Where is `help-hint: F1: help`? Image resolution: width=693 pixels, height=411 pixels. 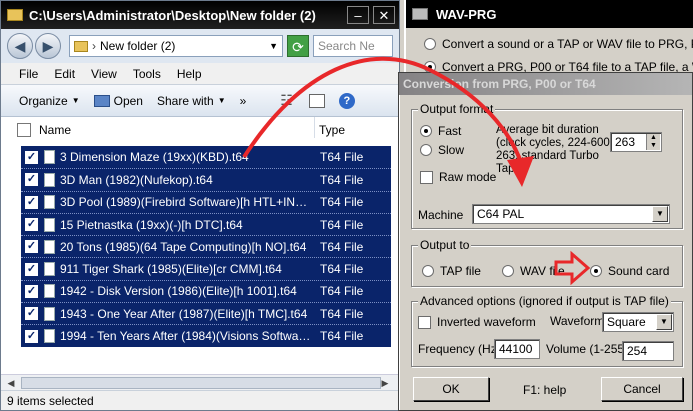
help-hint: F1: help is located at coordinates (545, 390).